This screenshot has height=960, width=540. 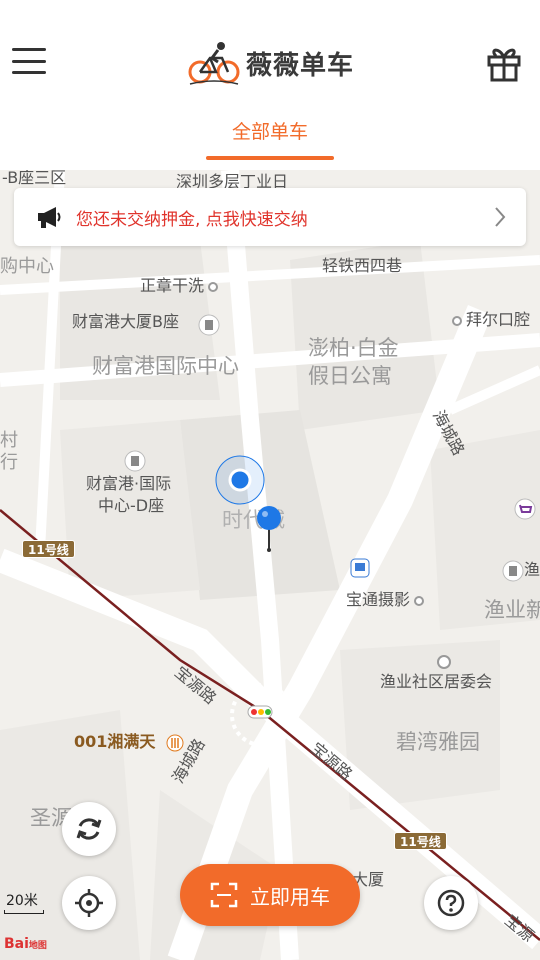 I want to click on map-label: -B座三区, so click(x=34, y=178).